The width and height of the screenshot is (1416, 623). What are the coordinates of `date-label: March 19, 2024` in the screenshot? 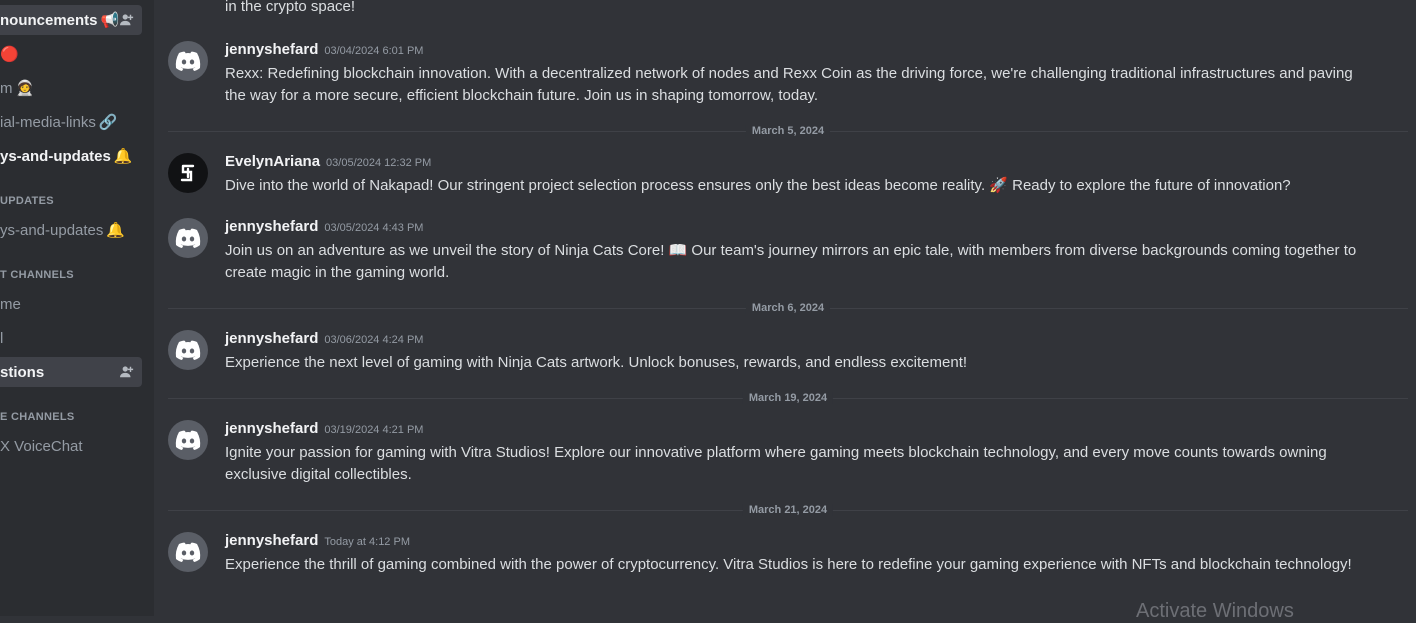 It's located at (788, 398).